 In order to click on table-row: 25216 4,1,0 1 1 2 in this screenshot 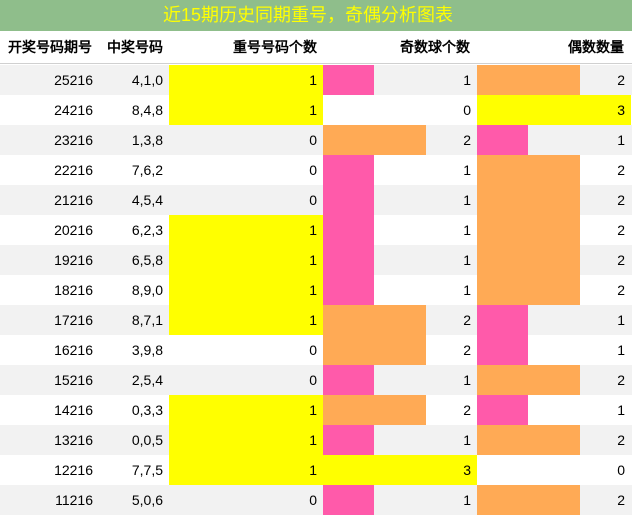, I will do `click(316, 80)`.